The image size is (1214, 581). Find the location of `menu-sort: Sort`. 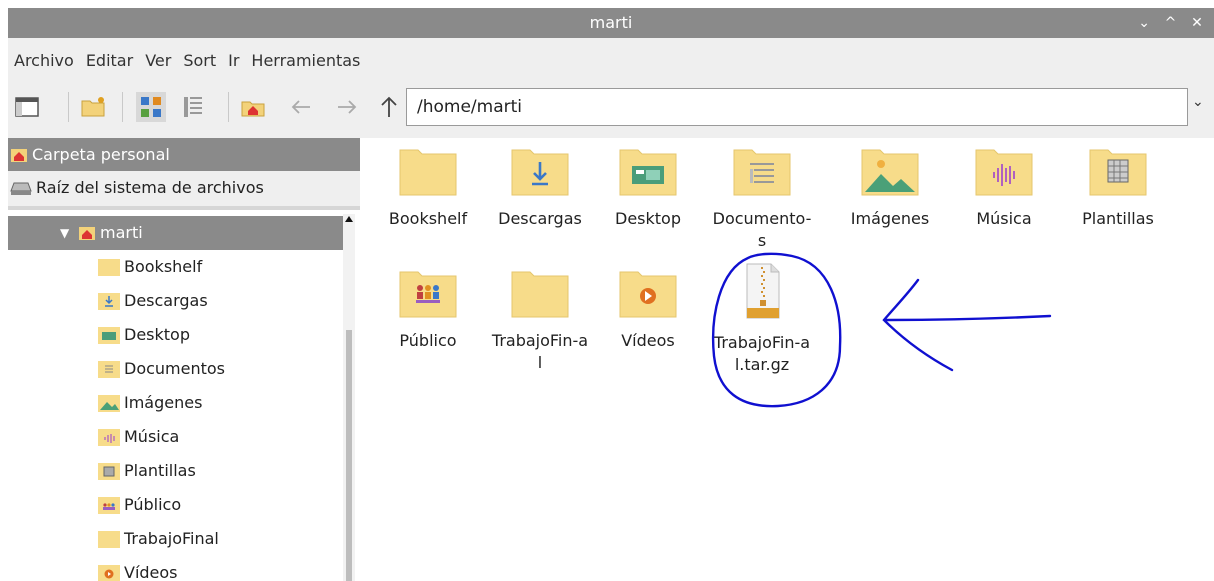

menu-sort: Sort is located at coordinates (199, 61).